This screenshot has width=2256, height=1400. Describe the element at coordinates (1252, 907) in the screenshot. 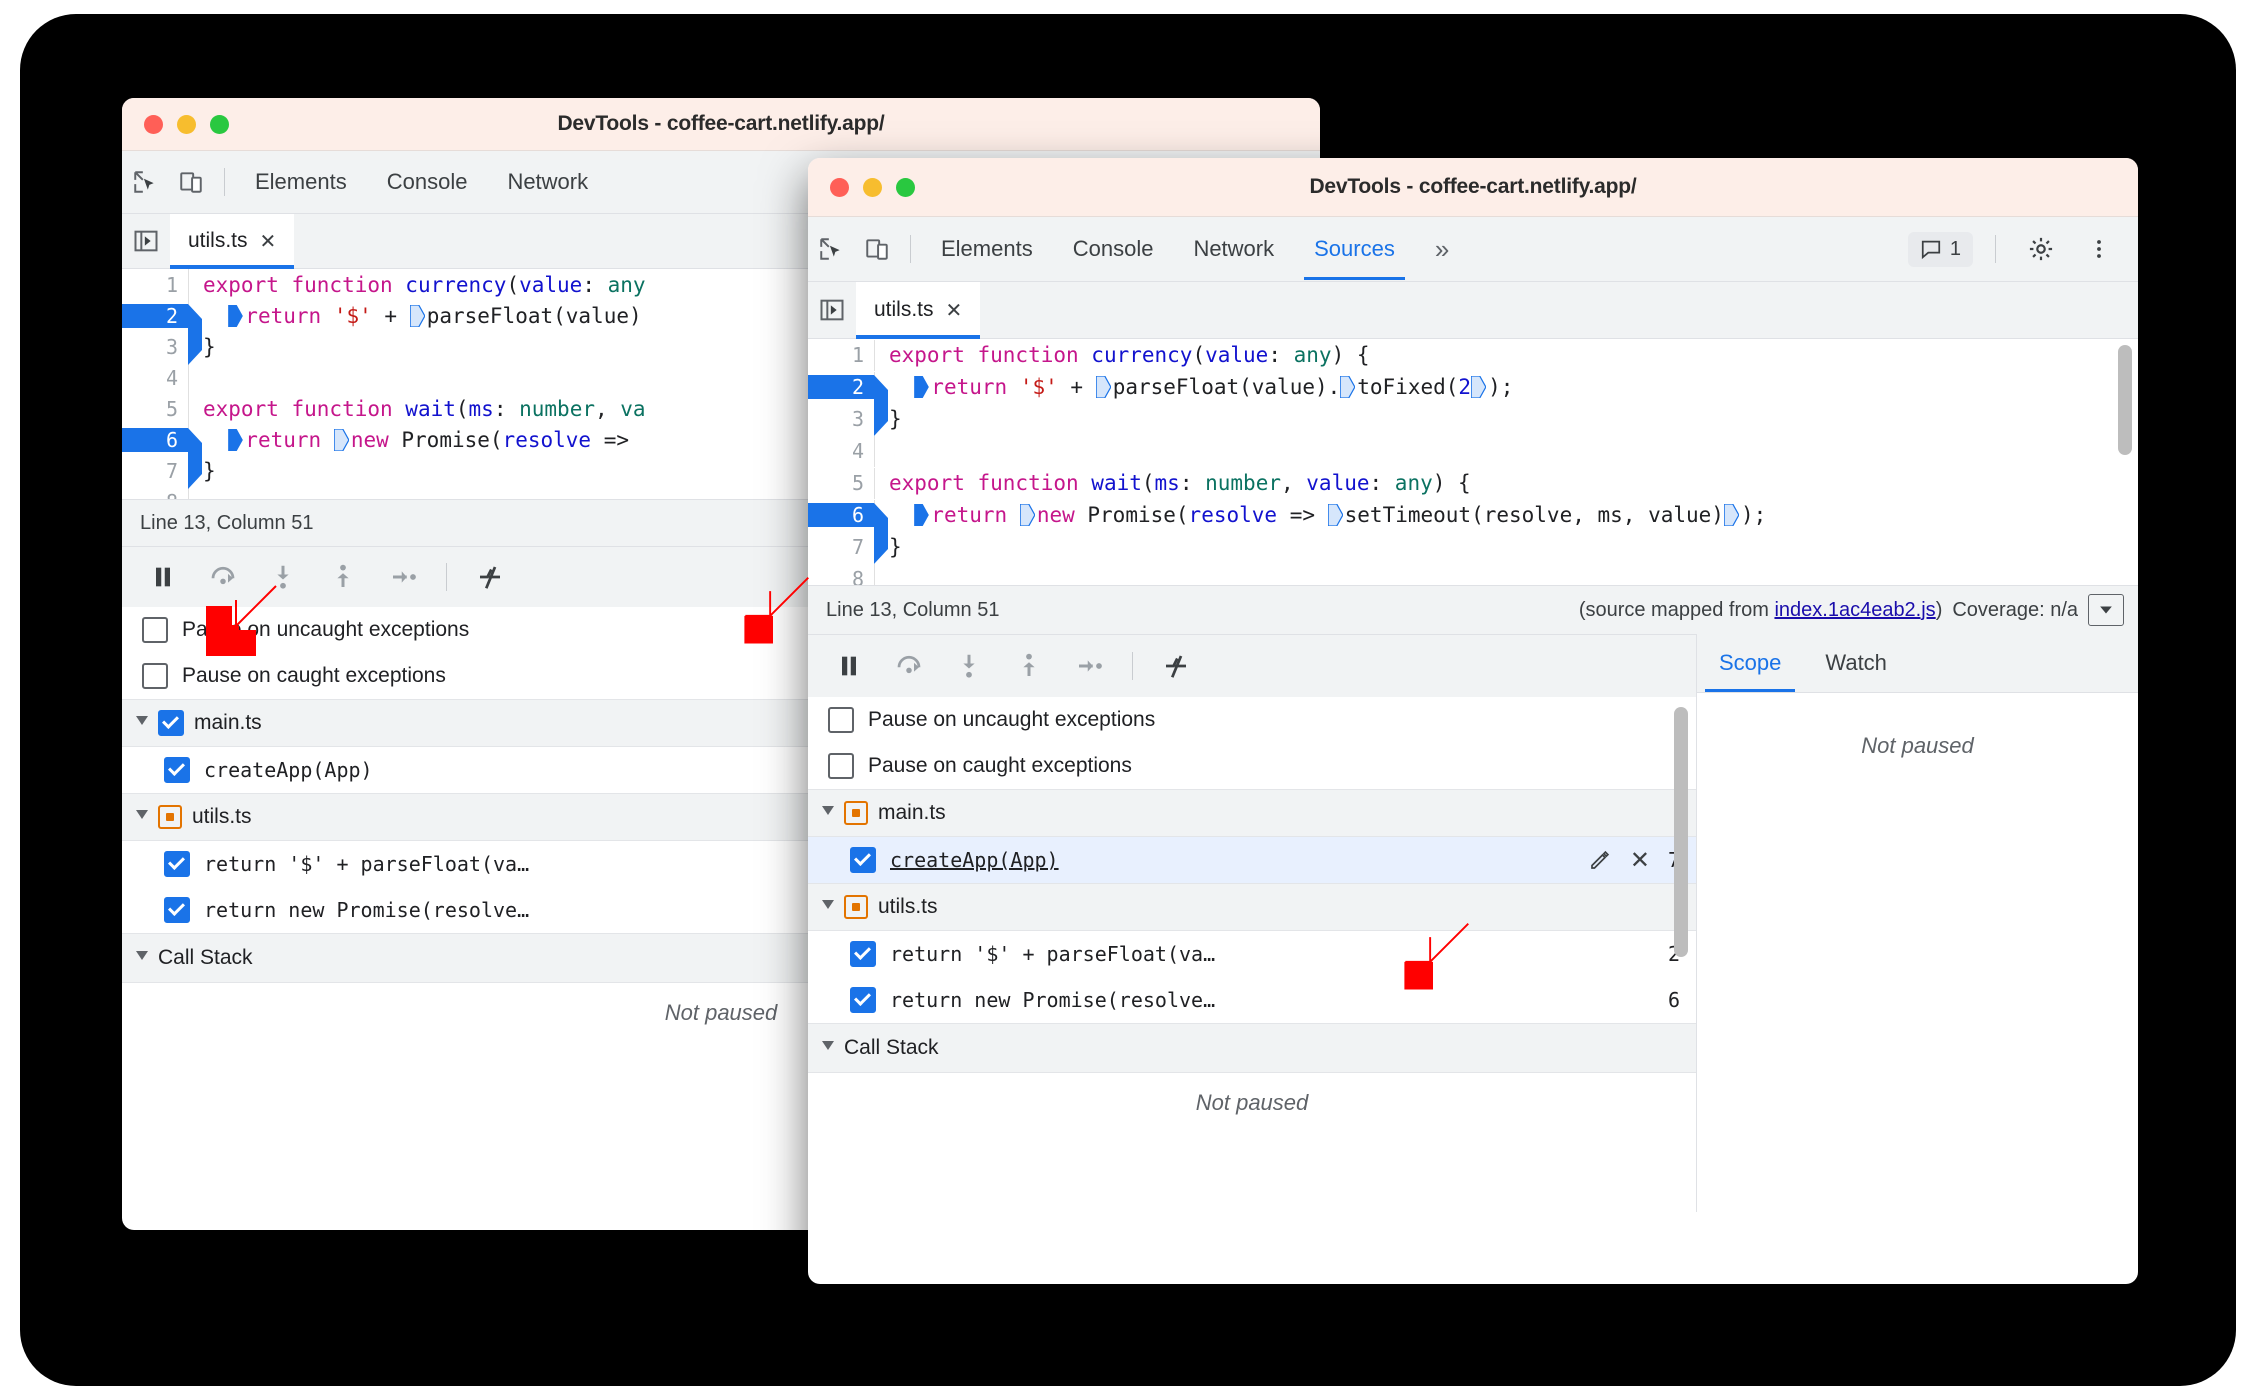

I see `breakpoint-group-utils-ts: utils.ts` at that location.